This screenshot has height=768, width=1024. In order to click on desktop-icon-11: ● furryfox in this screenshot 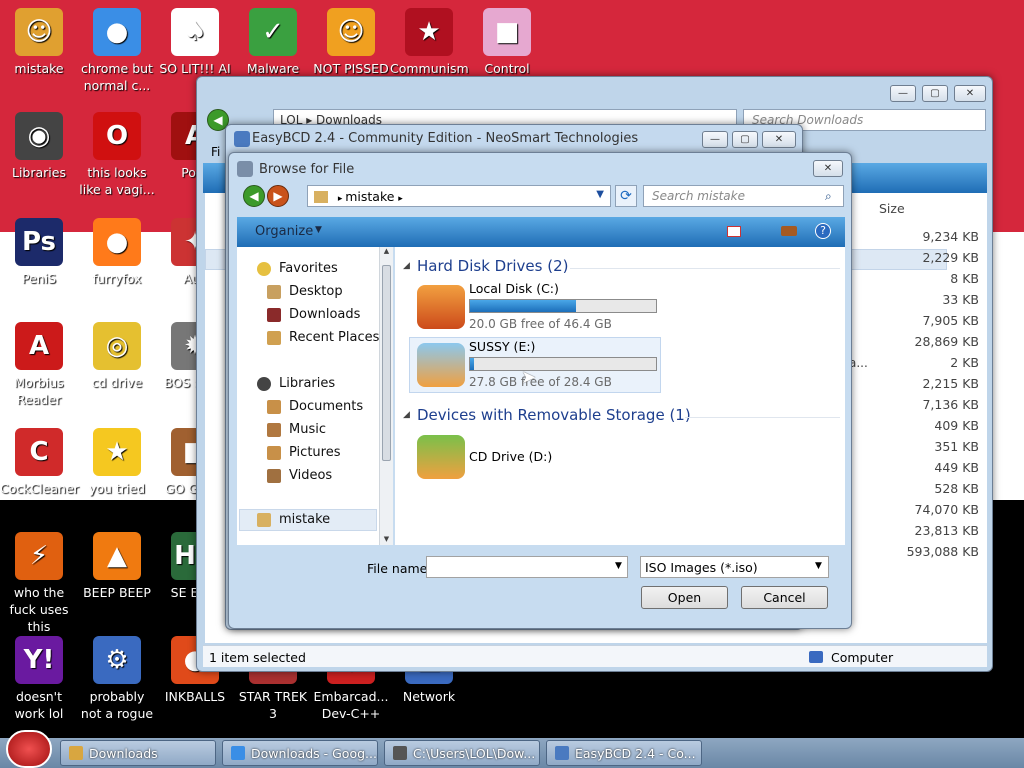, I will do `click(117, 252)`.